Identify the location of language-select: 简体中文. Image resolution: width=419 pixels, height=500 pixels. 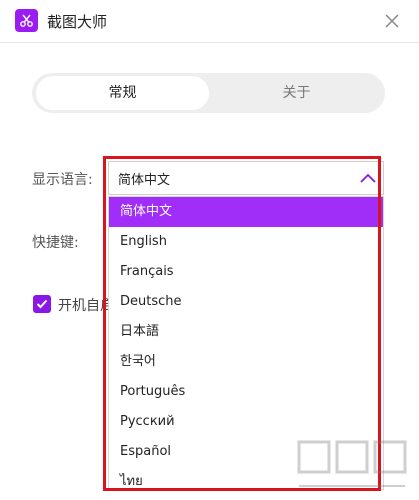
(246, 178).